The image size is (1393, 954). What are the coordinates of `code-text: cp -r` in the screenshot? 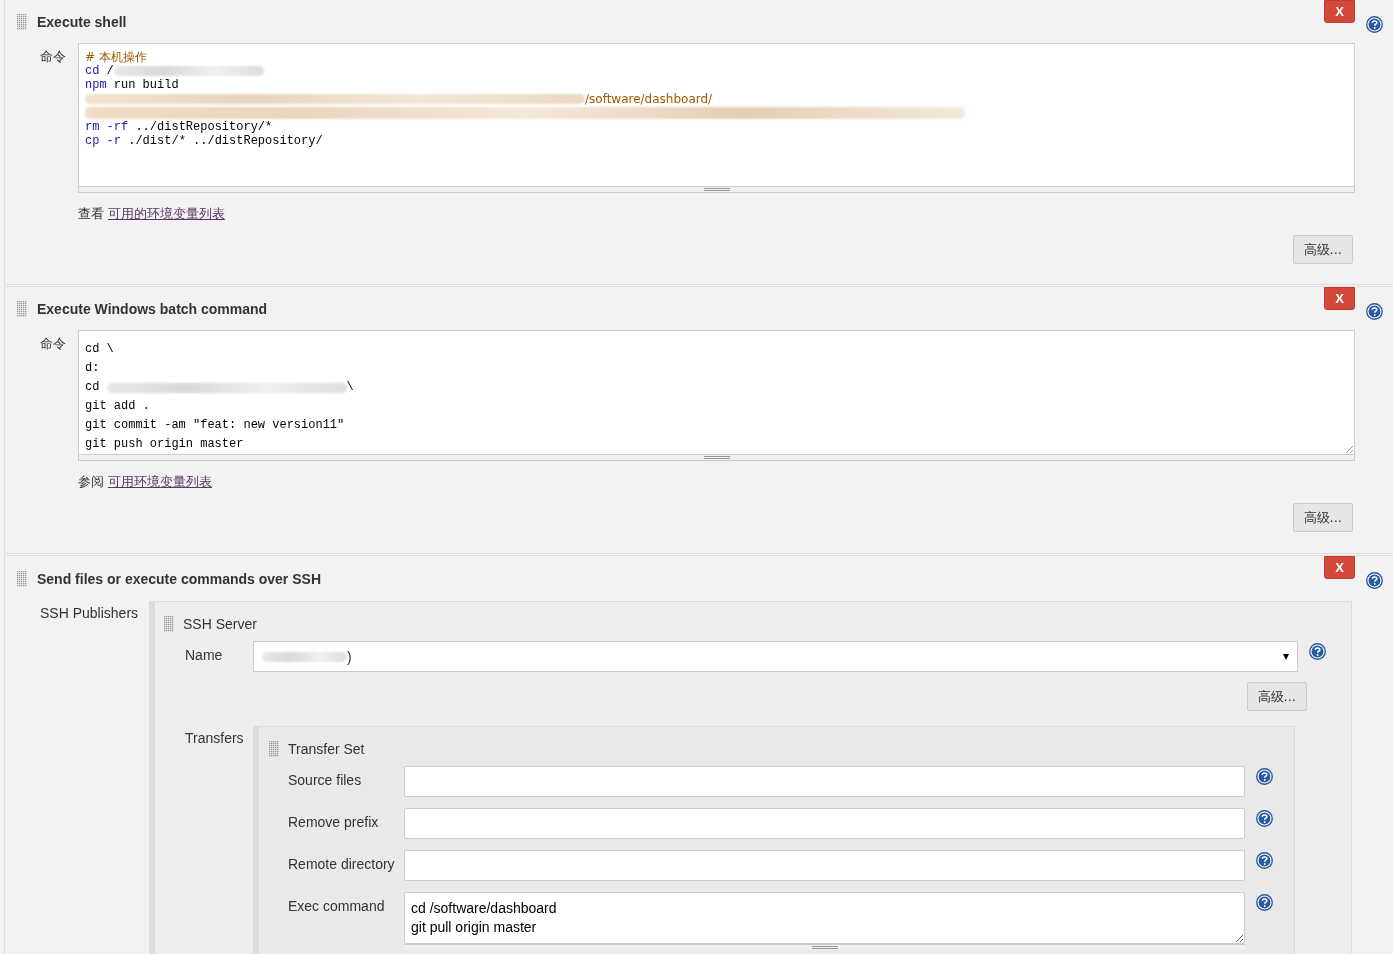 It's located at (103, 141).